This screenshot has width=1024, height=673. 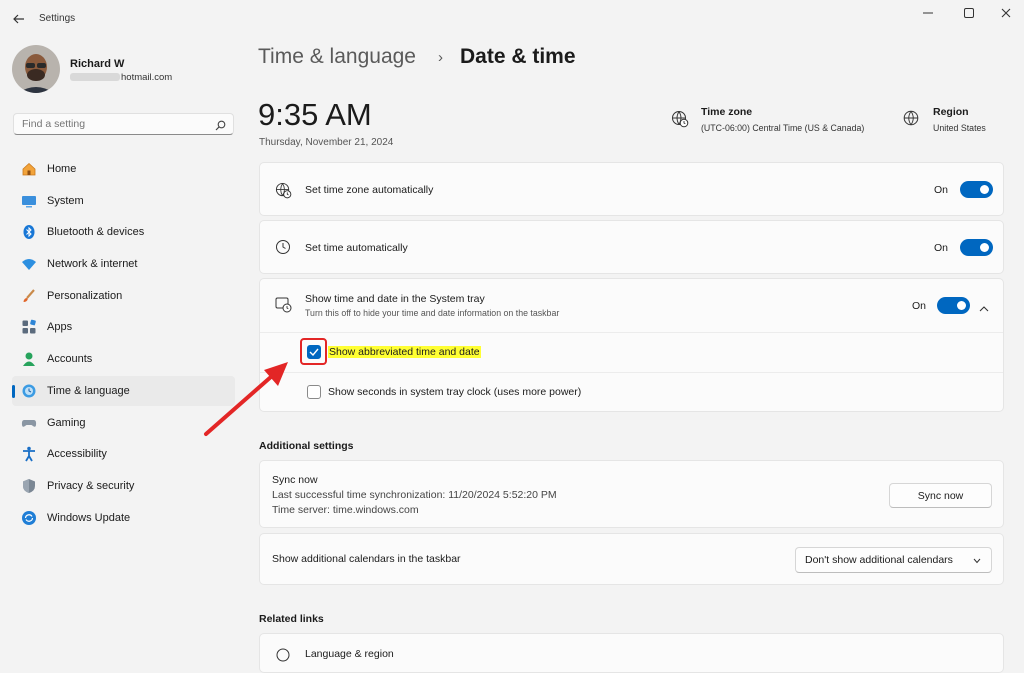 What do you see at coordinates (147, 77) in the screenshot?
I see `user-email: hotmail.com` at bounding box center [147, 77].